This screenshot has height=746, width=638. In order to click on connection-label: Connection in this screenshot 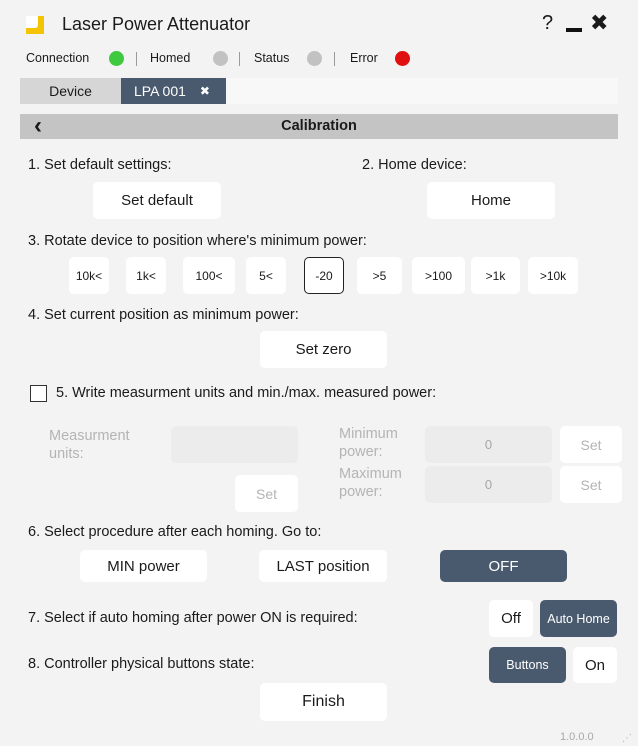, I will do `click(58, 58)`.